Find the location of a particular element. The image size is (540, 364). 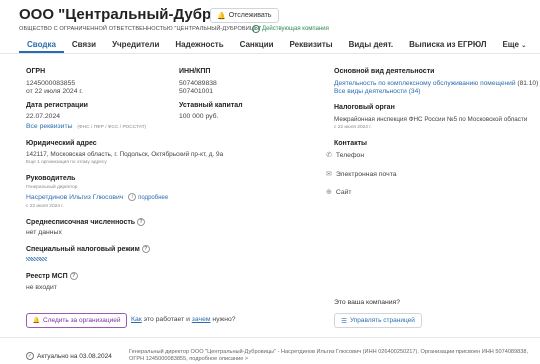

inn-value: 5074089838 is located at coordinates (198, 83).